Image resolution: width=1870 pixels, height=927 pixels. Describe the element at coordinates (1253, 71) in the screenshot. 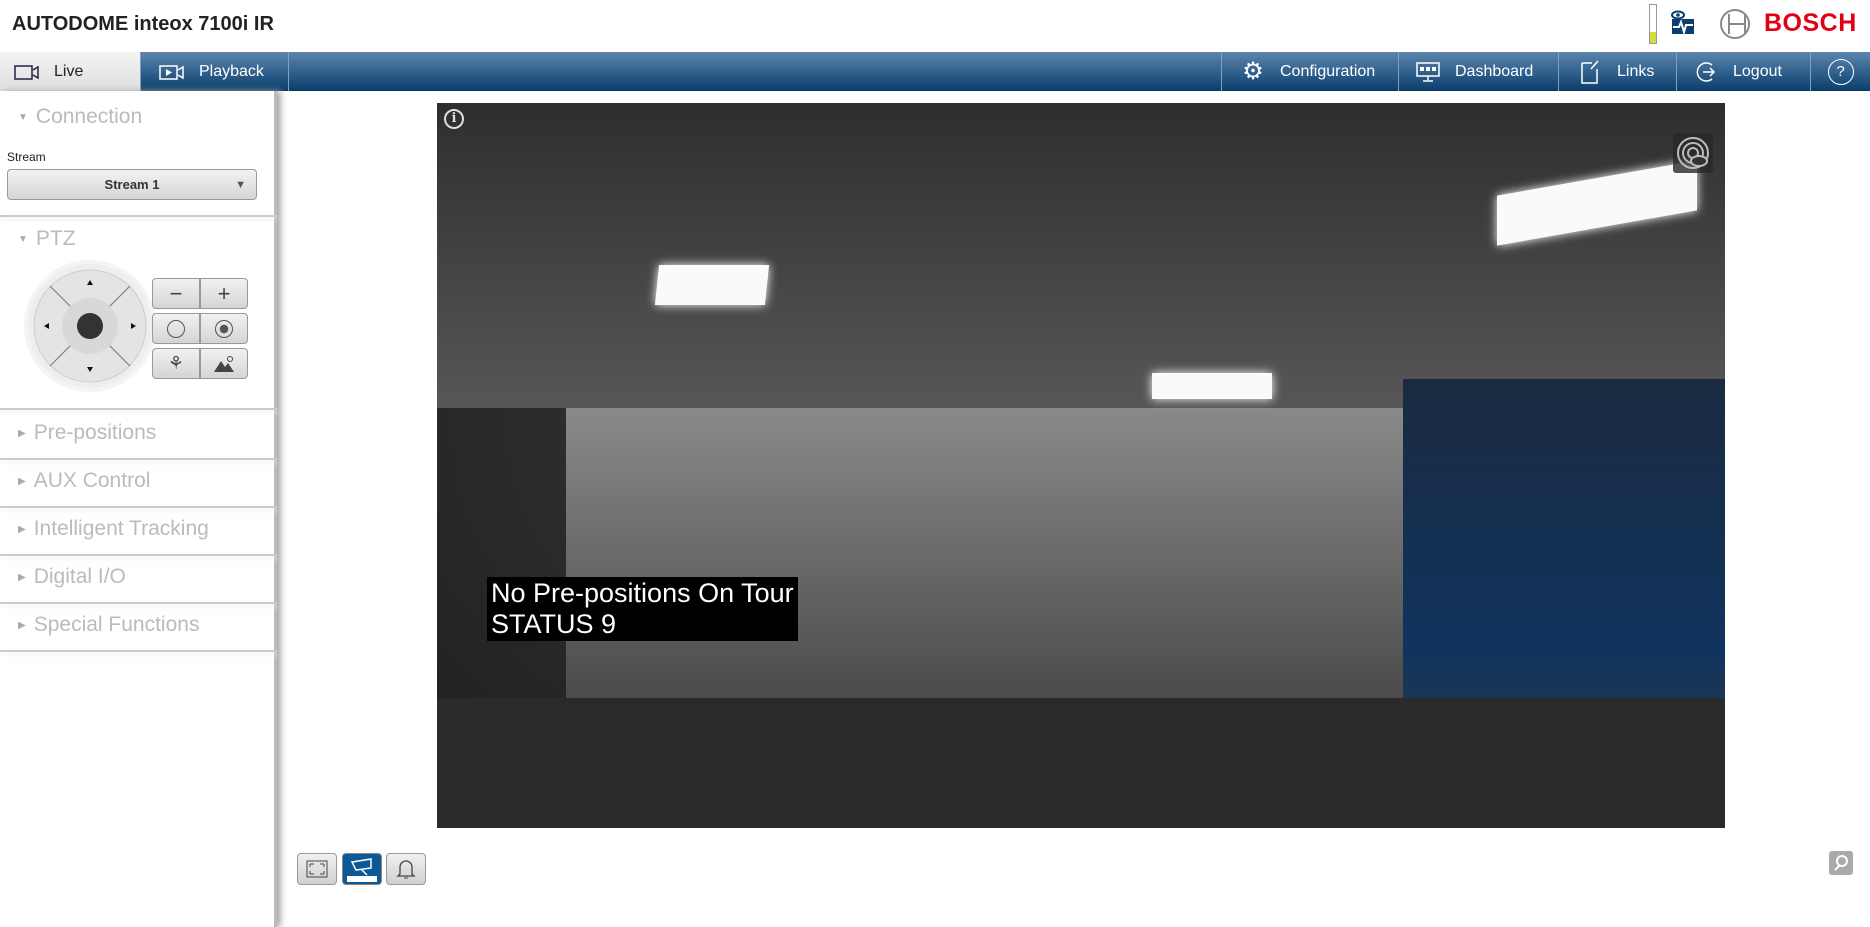

I see `gear-icon: ⚙` at that location.